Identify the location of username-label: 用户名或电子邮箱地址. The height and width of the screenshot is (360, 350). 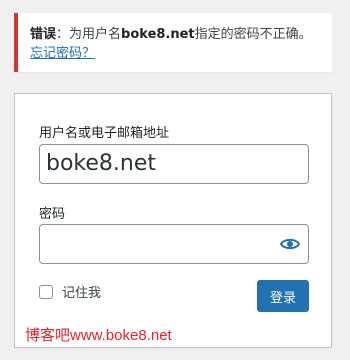
(104, 133).